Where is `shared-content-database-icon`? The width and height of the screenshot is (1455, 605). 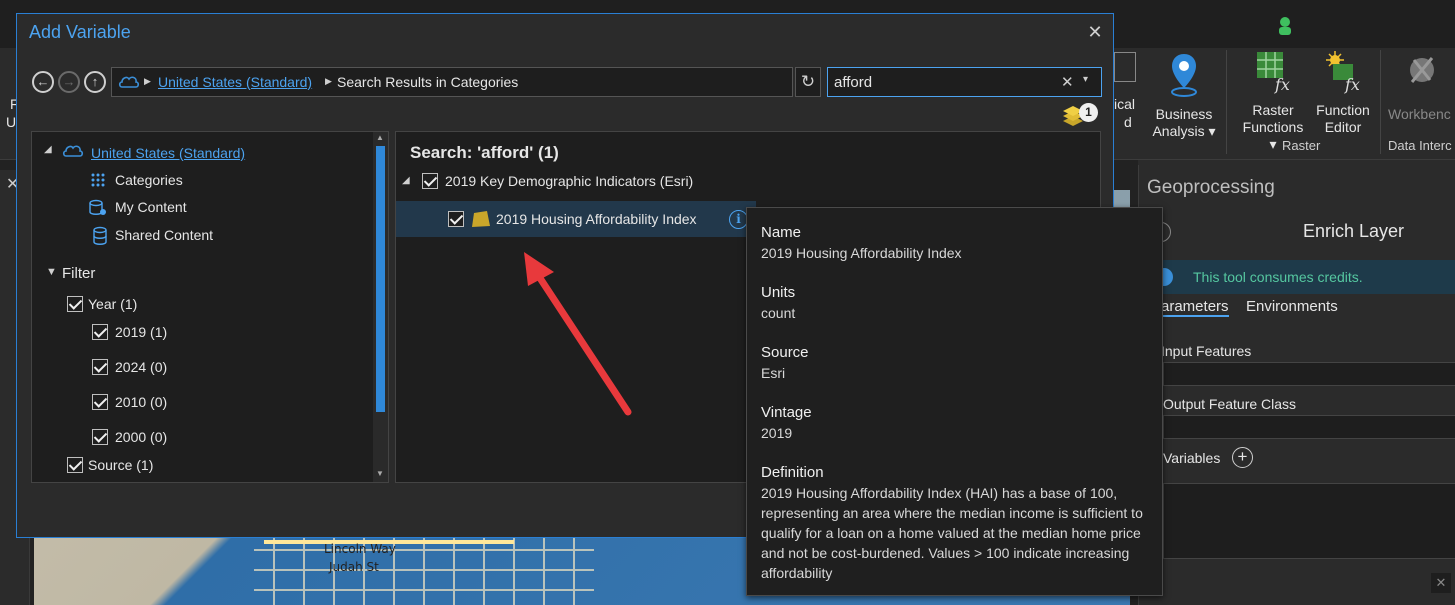 shared-content-database-icon is located at coordinates (100, 238).